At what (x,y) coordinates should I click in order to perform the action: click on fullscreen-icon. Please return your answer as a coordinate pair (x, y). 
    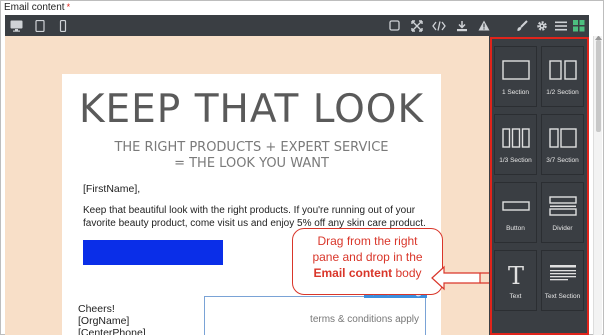
    Looking at the image, I should click on (416, 25).